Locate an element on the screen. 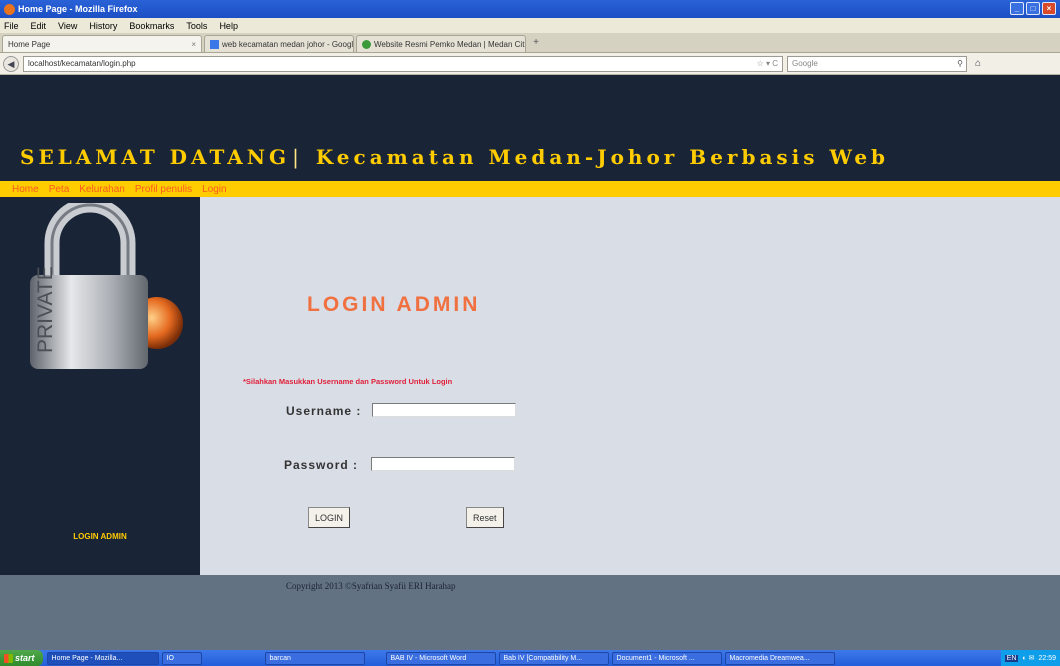 The image size is (1060, 666). firefox-icon is located at coordinates (9, 9).